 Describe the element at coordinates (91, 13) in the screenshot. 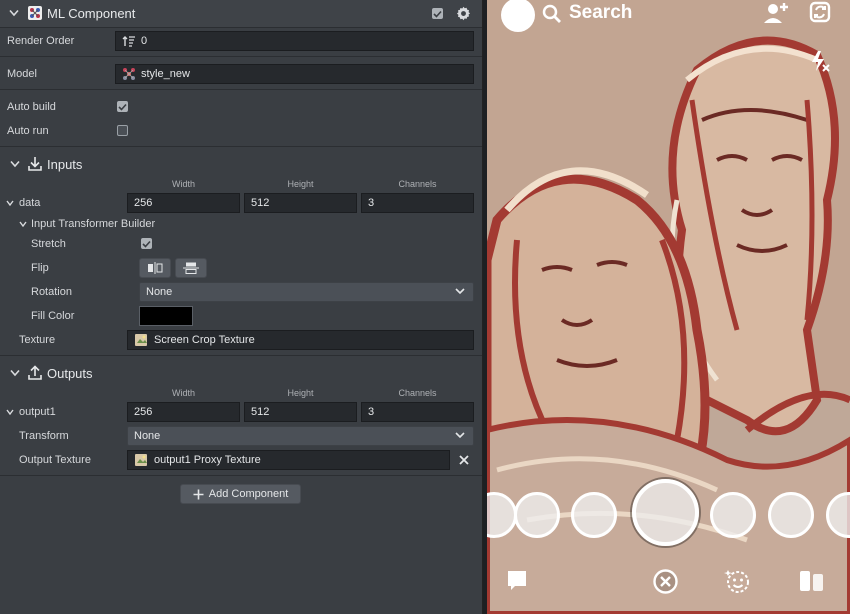

I see `component-title: ML Component` at that location.